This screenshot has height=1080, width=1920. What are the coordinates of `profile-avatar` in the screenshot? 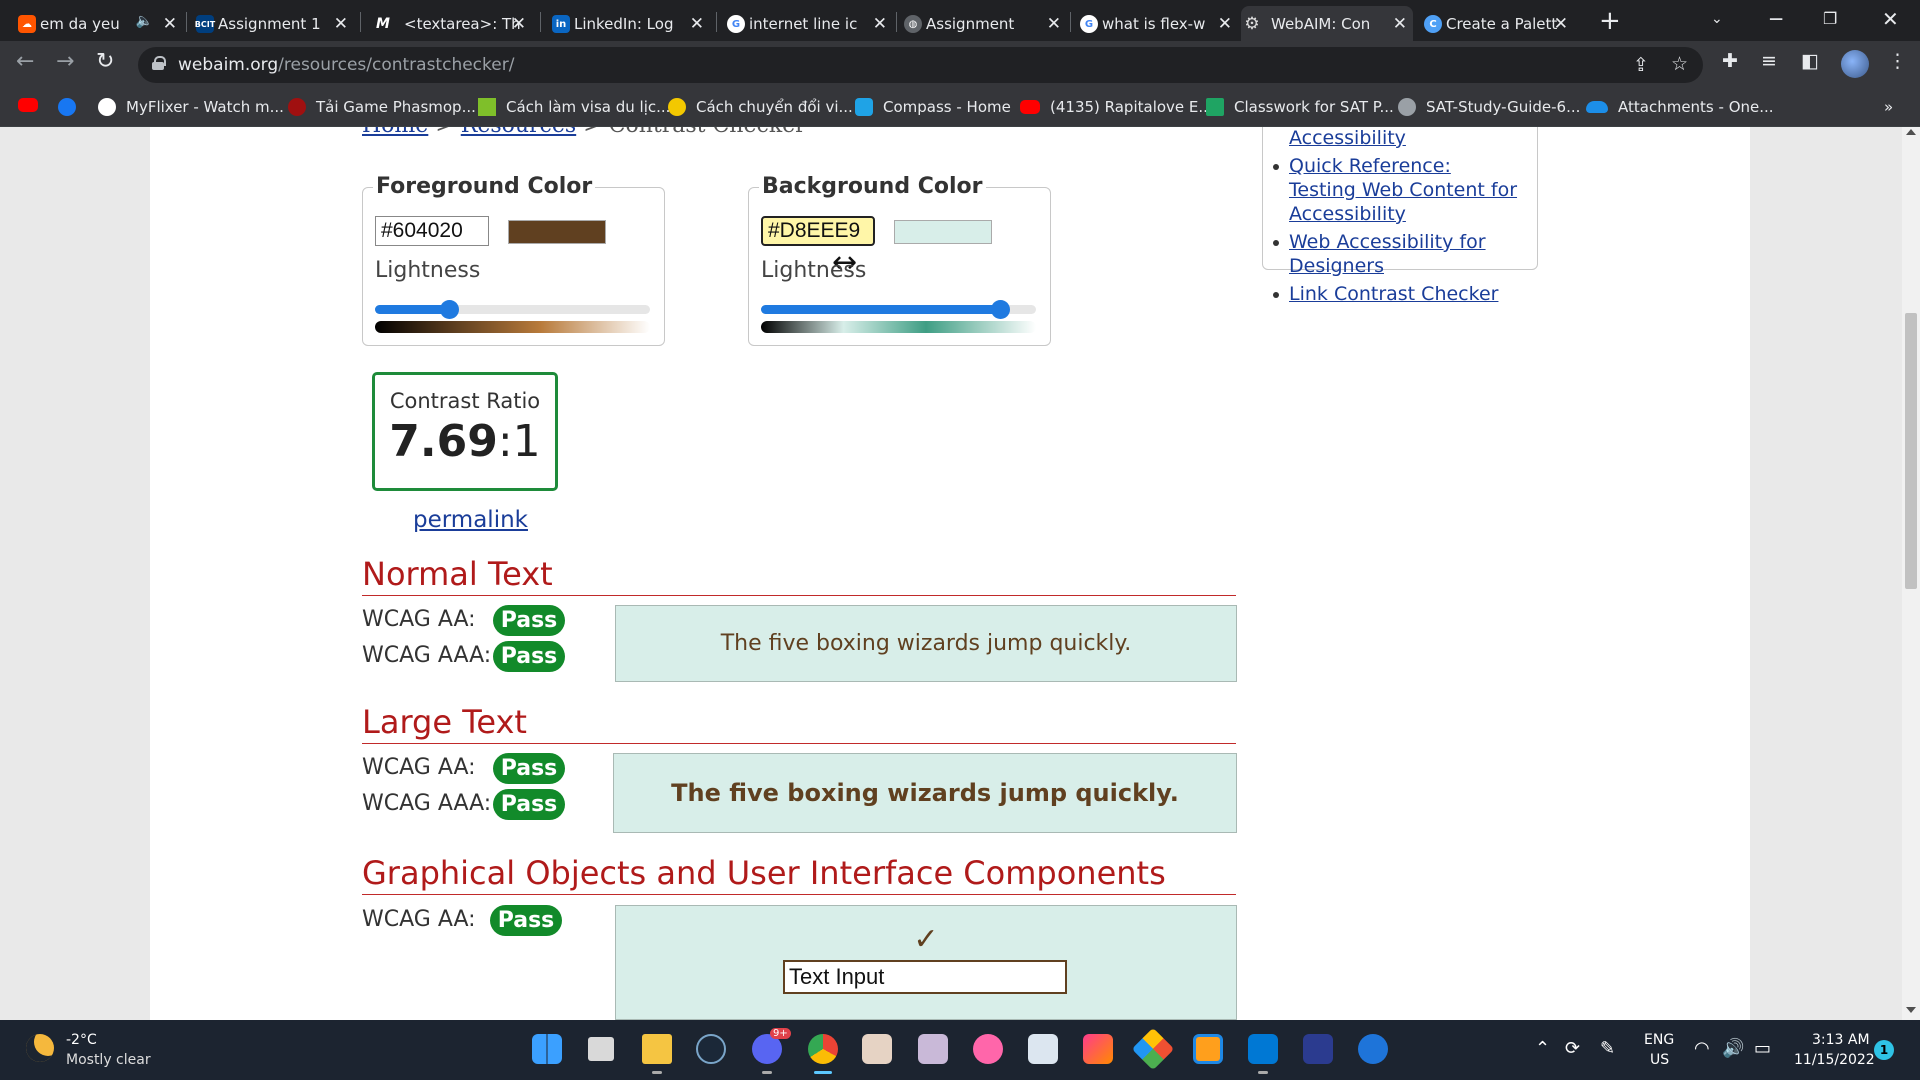 It's located at (1855, 64).